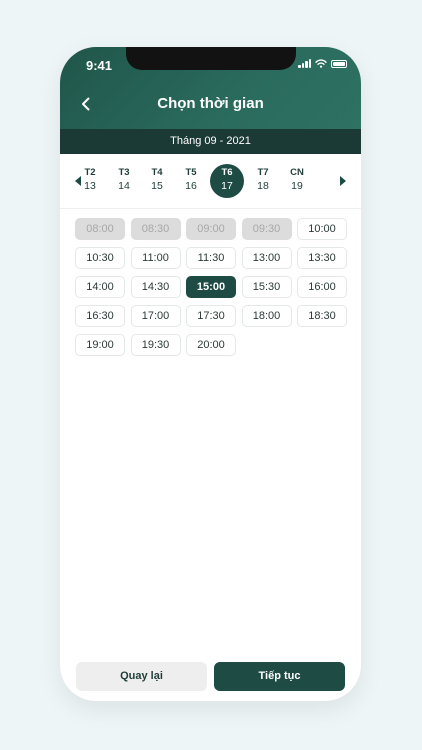  I want to click on time-slot: 20:00, so click(211, 345).